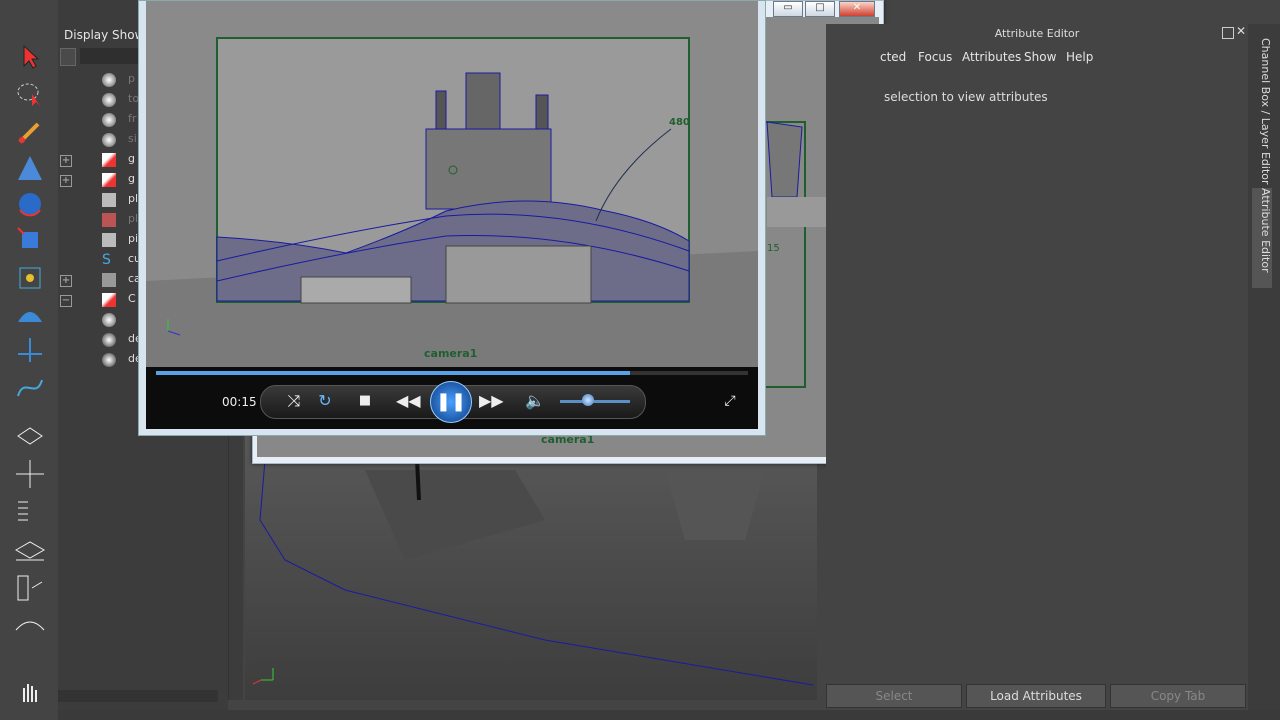  I want to click on seek-bar, so click(452, 373).